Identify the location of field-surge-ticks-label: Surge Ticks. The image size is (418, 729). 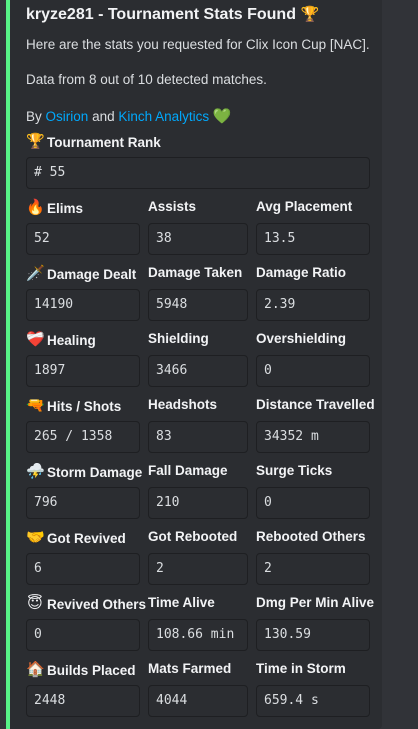
(294, 470).